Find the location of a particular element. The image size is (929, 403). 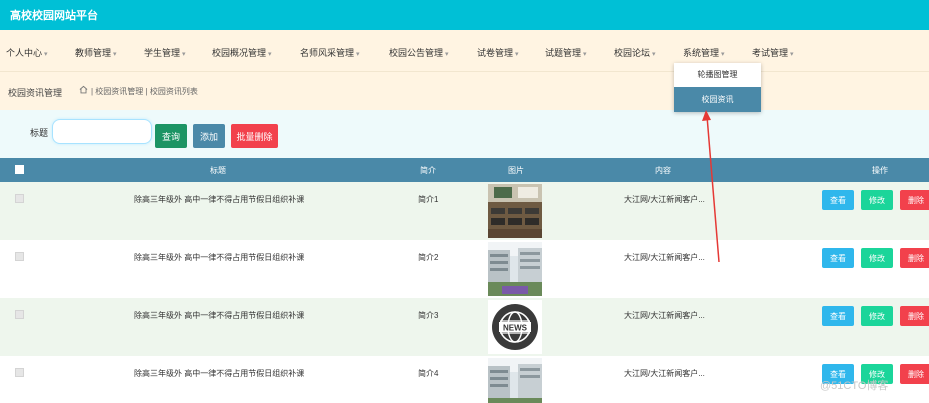

select-all-checkbox is located at coordinates (19, 169).